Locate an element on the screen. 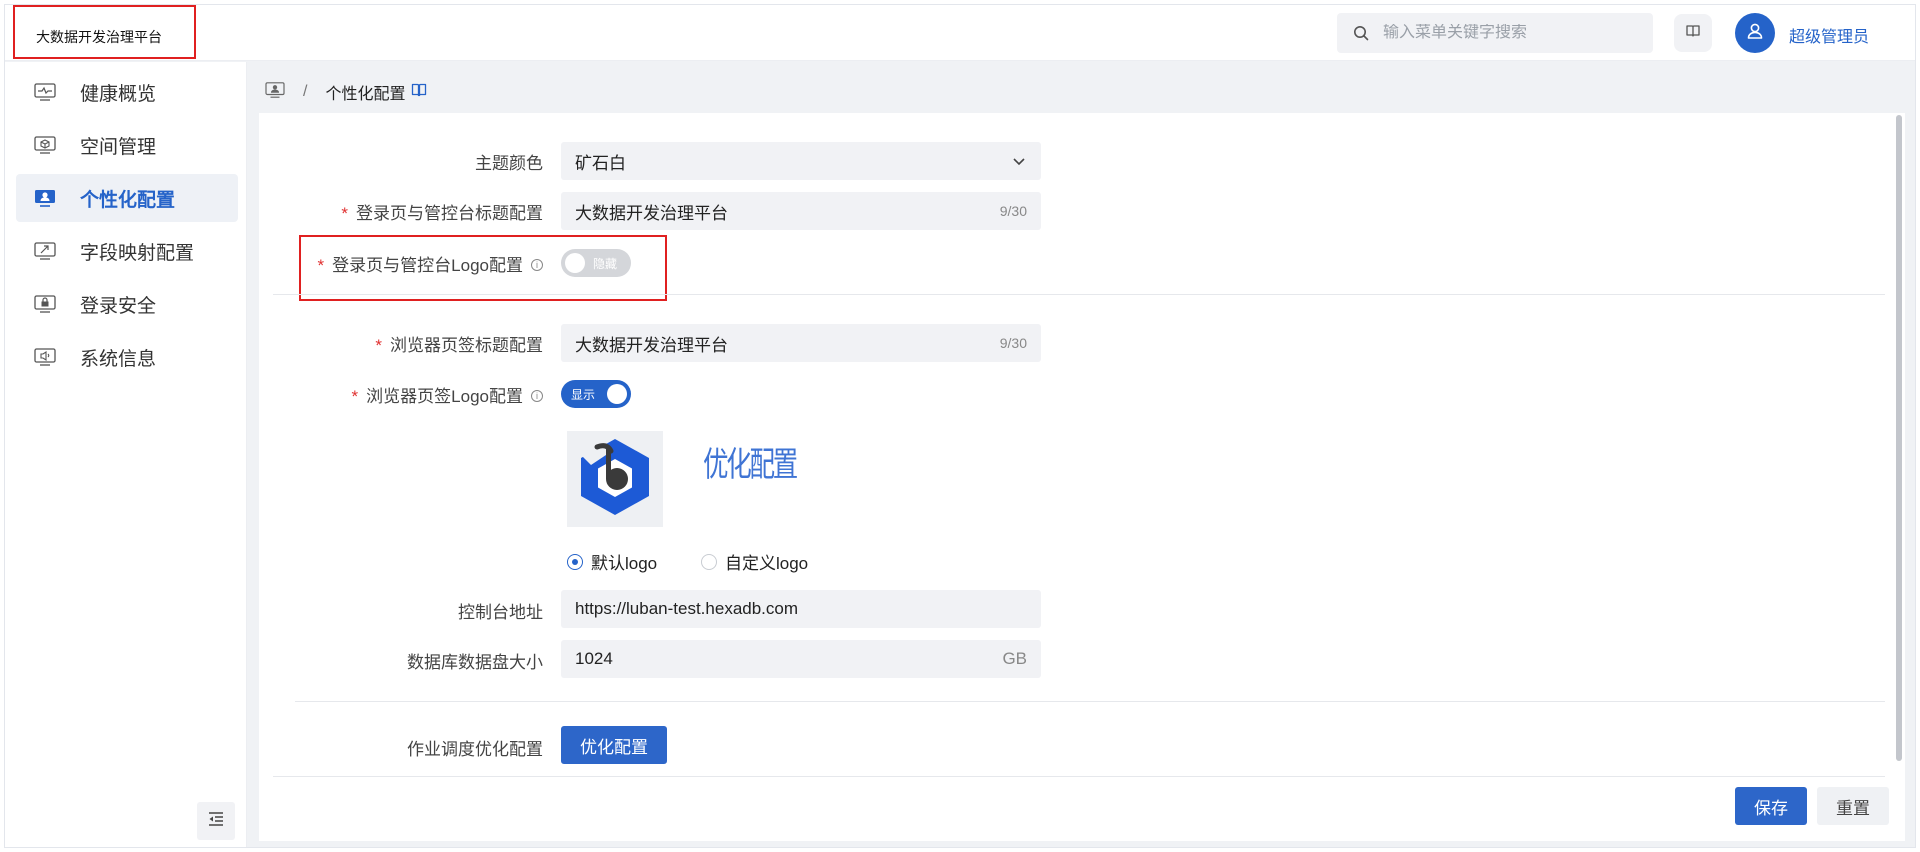 This screenshot has width=1920, height=852. speaker-monitor-icon is located at coordinates (45, 357).